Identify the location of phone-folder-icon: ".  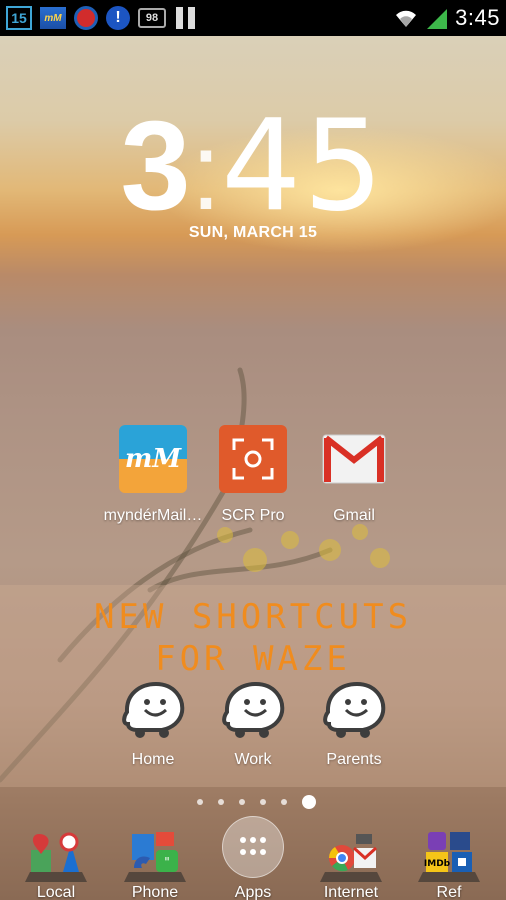
(155, 855).